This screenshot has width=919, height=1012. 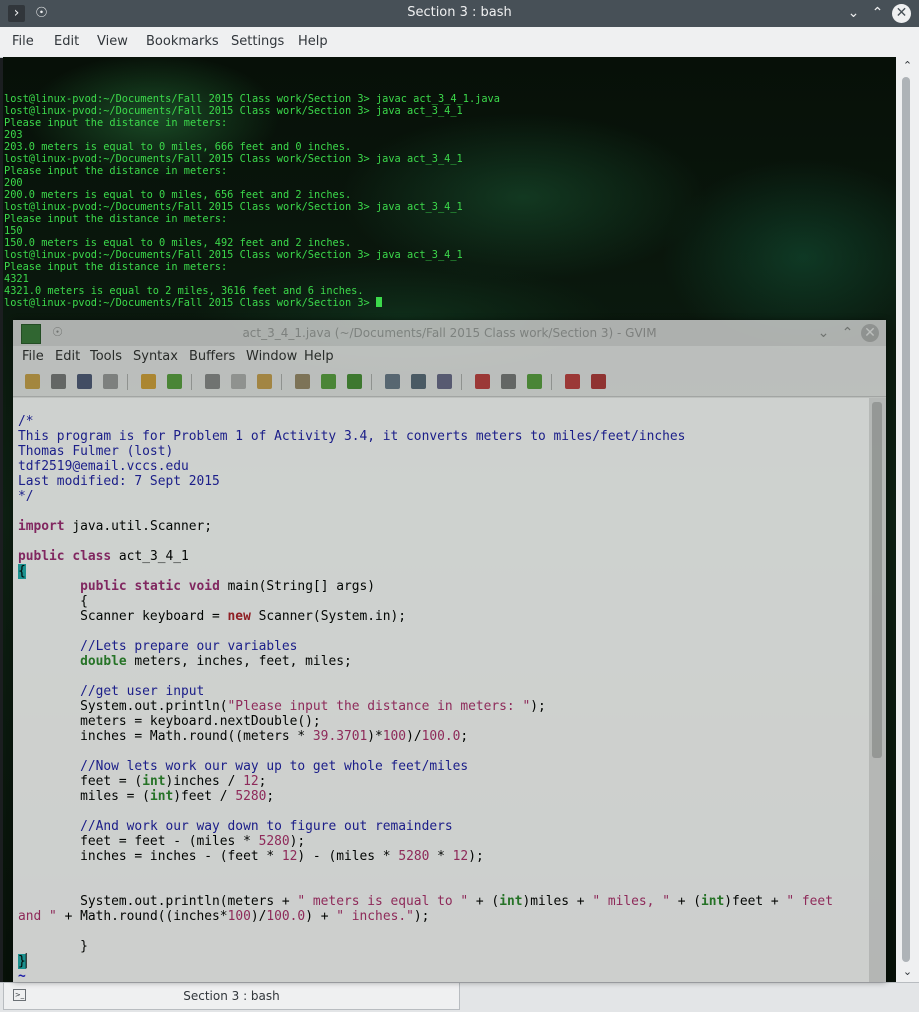 I want to click on menu-view: View, so click(x=112, y=41).